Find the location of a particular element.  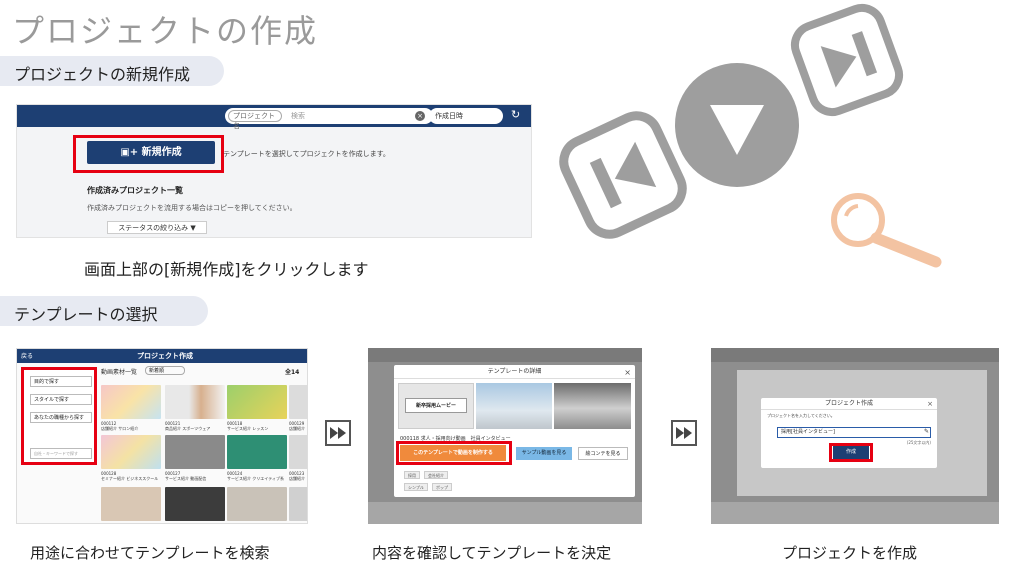

clear-icon: × is located at coordinates (420, 116).